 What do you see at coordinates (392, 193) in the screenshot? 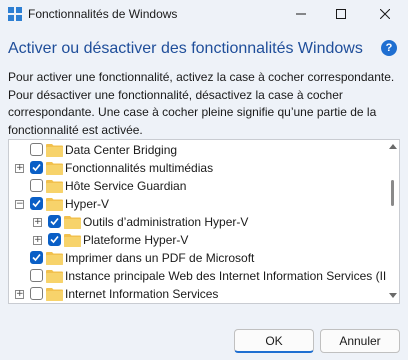
I see `scroll-thumb` at bounding box center [392, 193].